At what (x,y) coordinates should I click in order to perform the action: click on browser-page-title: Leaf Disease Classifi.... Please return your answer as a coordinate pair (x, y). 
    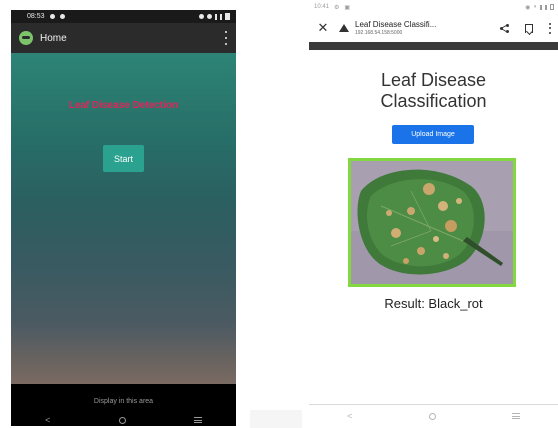
    Looking at the image, I should click on (396, 24).